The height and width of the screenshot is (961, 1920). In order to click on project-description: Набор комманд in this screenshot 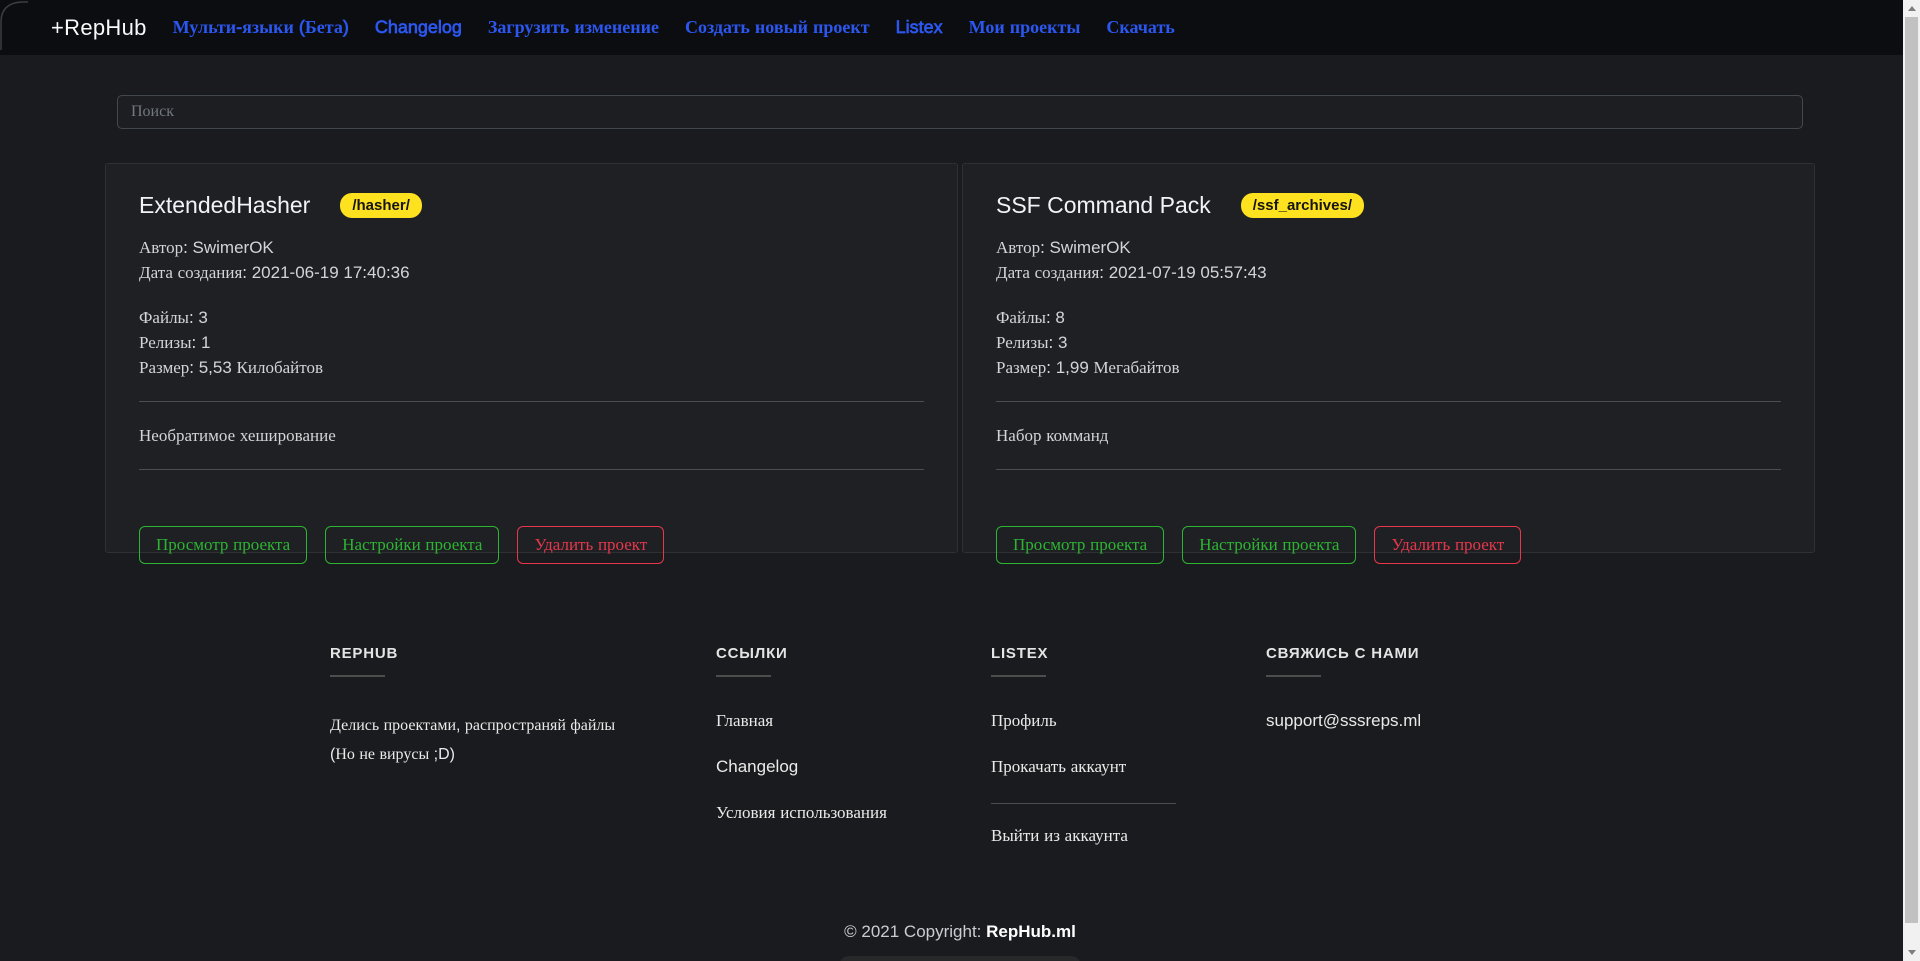, I will do `click(1052, 435)`.